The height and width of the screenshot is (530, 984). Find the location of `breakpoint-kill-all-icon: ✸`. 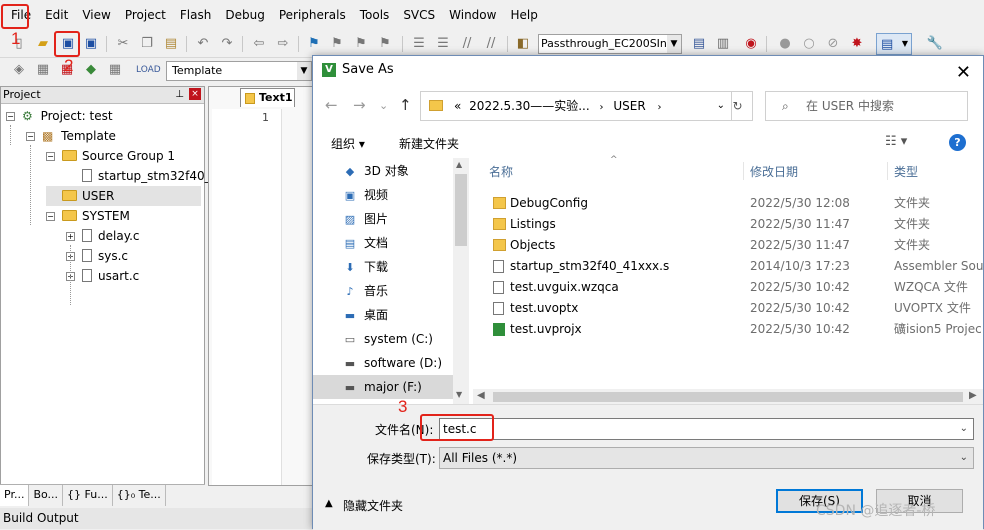

breakpoint-kill-all-icon: ✸ is located at coordinates (857, 44).